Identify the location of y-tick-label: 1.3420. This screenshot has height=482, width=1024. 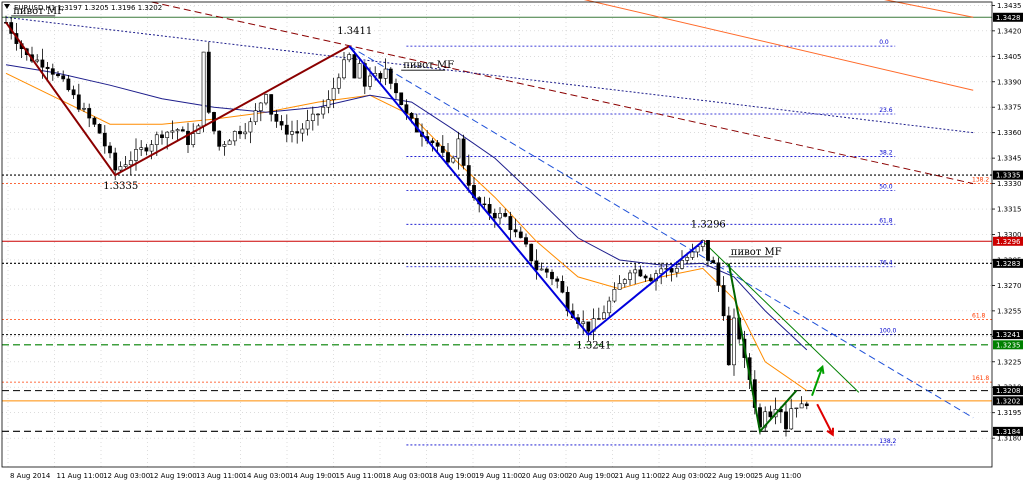
(1009, 31).